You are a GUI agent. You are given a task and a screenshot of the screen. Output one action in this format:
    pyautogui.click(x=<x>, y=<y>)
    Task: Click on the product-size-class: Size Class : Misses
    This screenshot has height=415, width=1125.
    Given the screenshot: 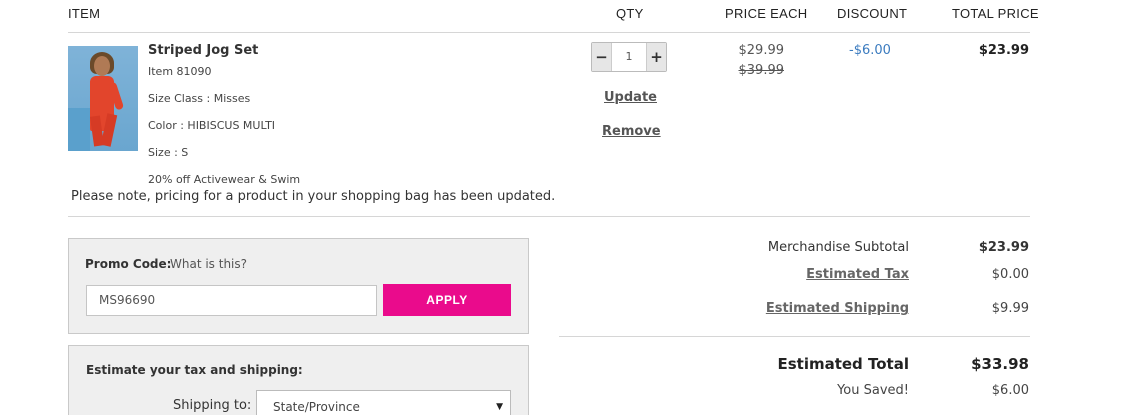 What is the action you would take?
    pyautogui.click(x=199, y=98)
    